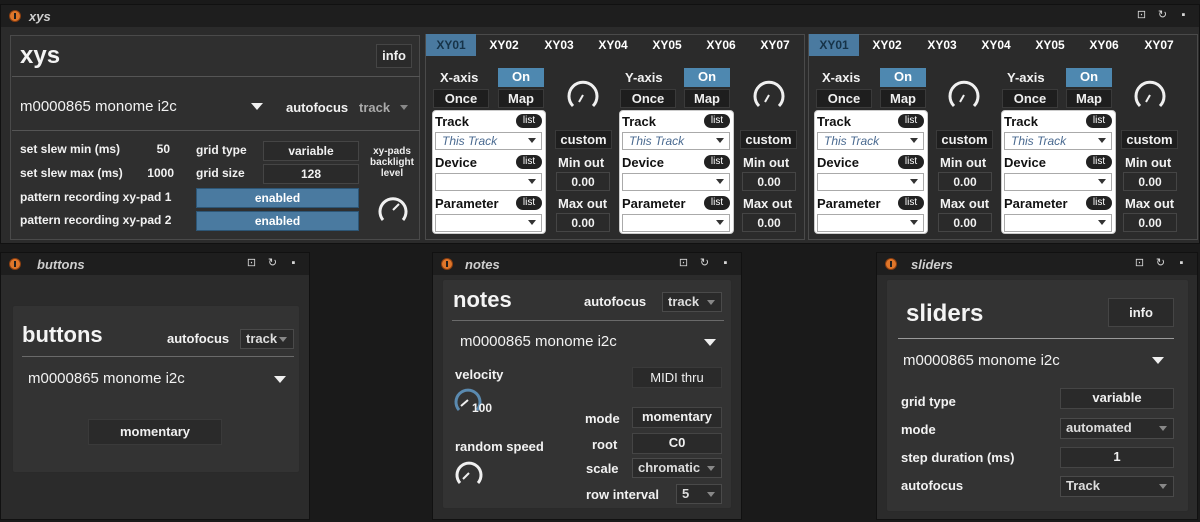 The height and width of the screenshot is (522, 1200). What do you see at coordinates (692, 302) in the screenshot?
I see `notes-autofocus-select: track` at bounding box center [692, 302].